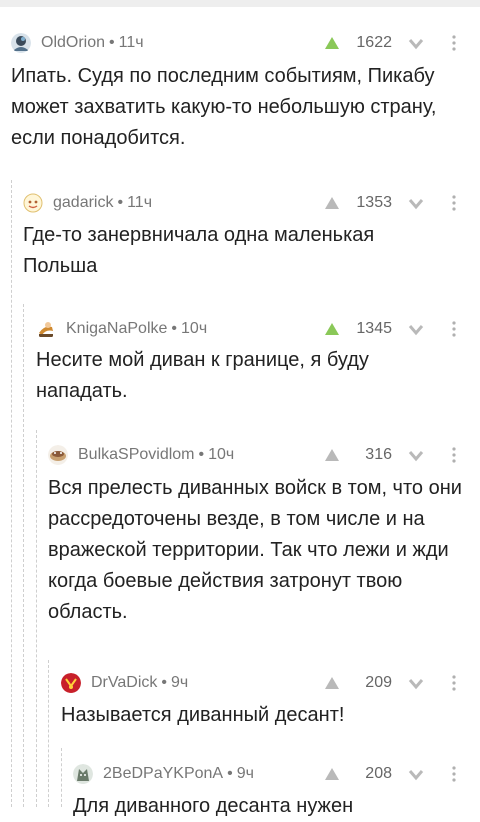 This screenshot has width=480, height=822. Describe the element at coordinates (240, 3) in the screenshot. I see `top-bar` at that location.